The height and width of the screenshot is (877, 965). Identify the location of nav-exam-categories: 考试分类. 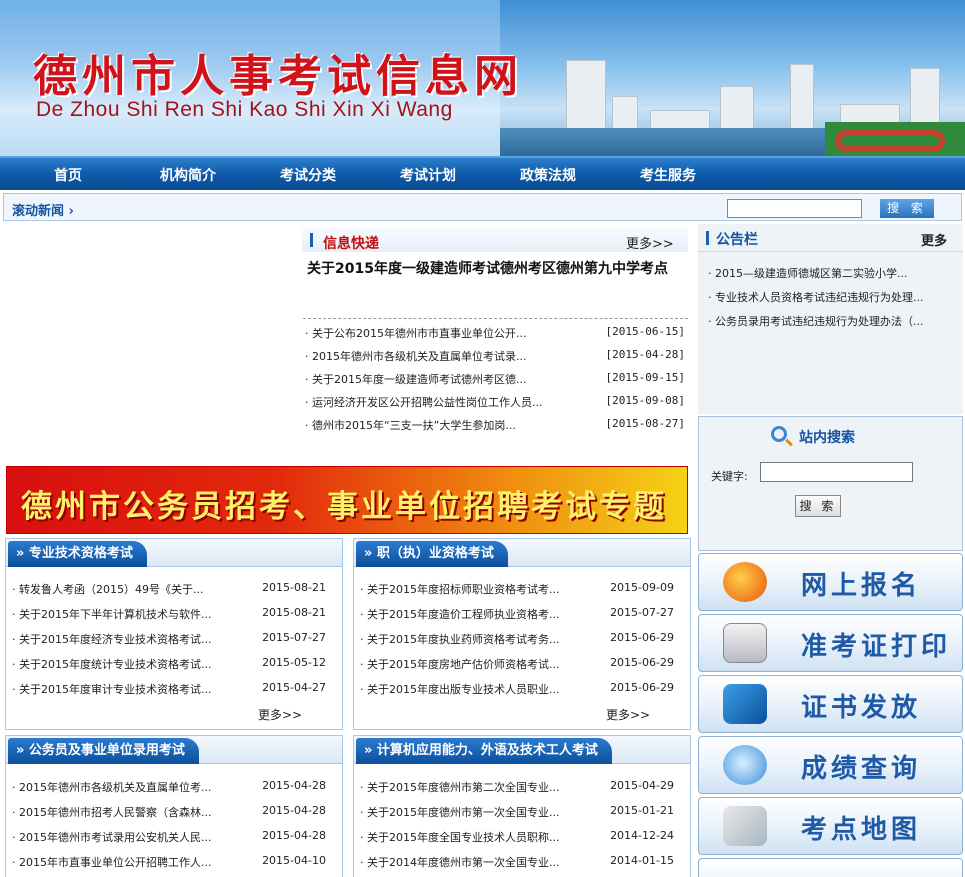
(308, 175).